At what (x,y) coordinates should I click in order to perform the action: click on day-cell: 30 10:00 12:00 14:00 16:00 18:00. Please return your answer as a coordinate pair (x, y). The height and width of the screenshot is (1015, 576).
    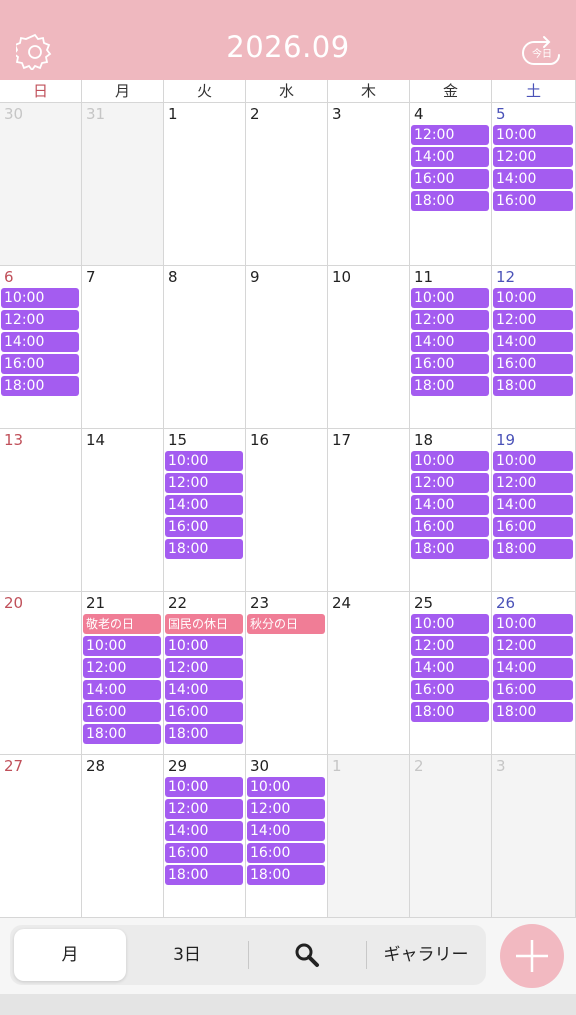
    Looking at the image, I should click on (287, 836).